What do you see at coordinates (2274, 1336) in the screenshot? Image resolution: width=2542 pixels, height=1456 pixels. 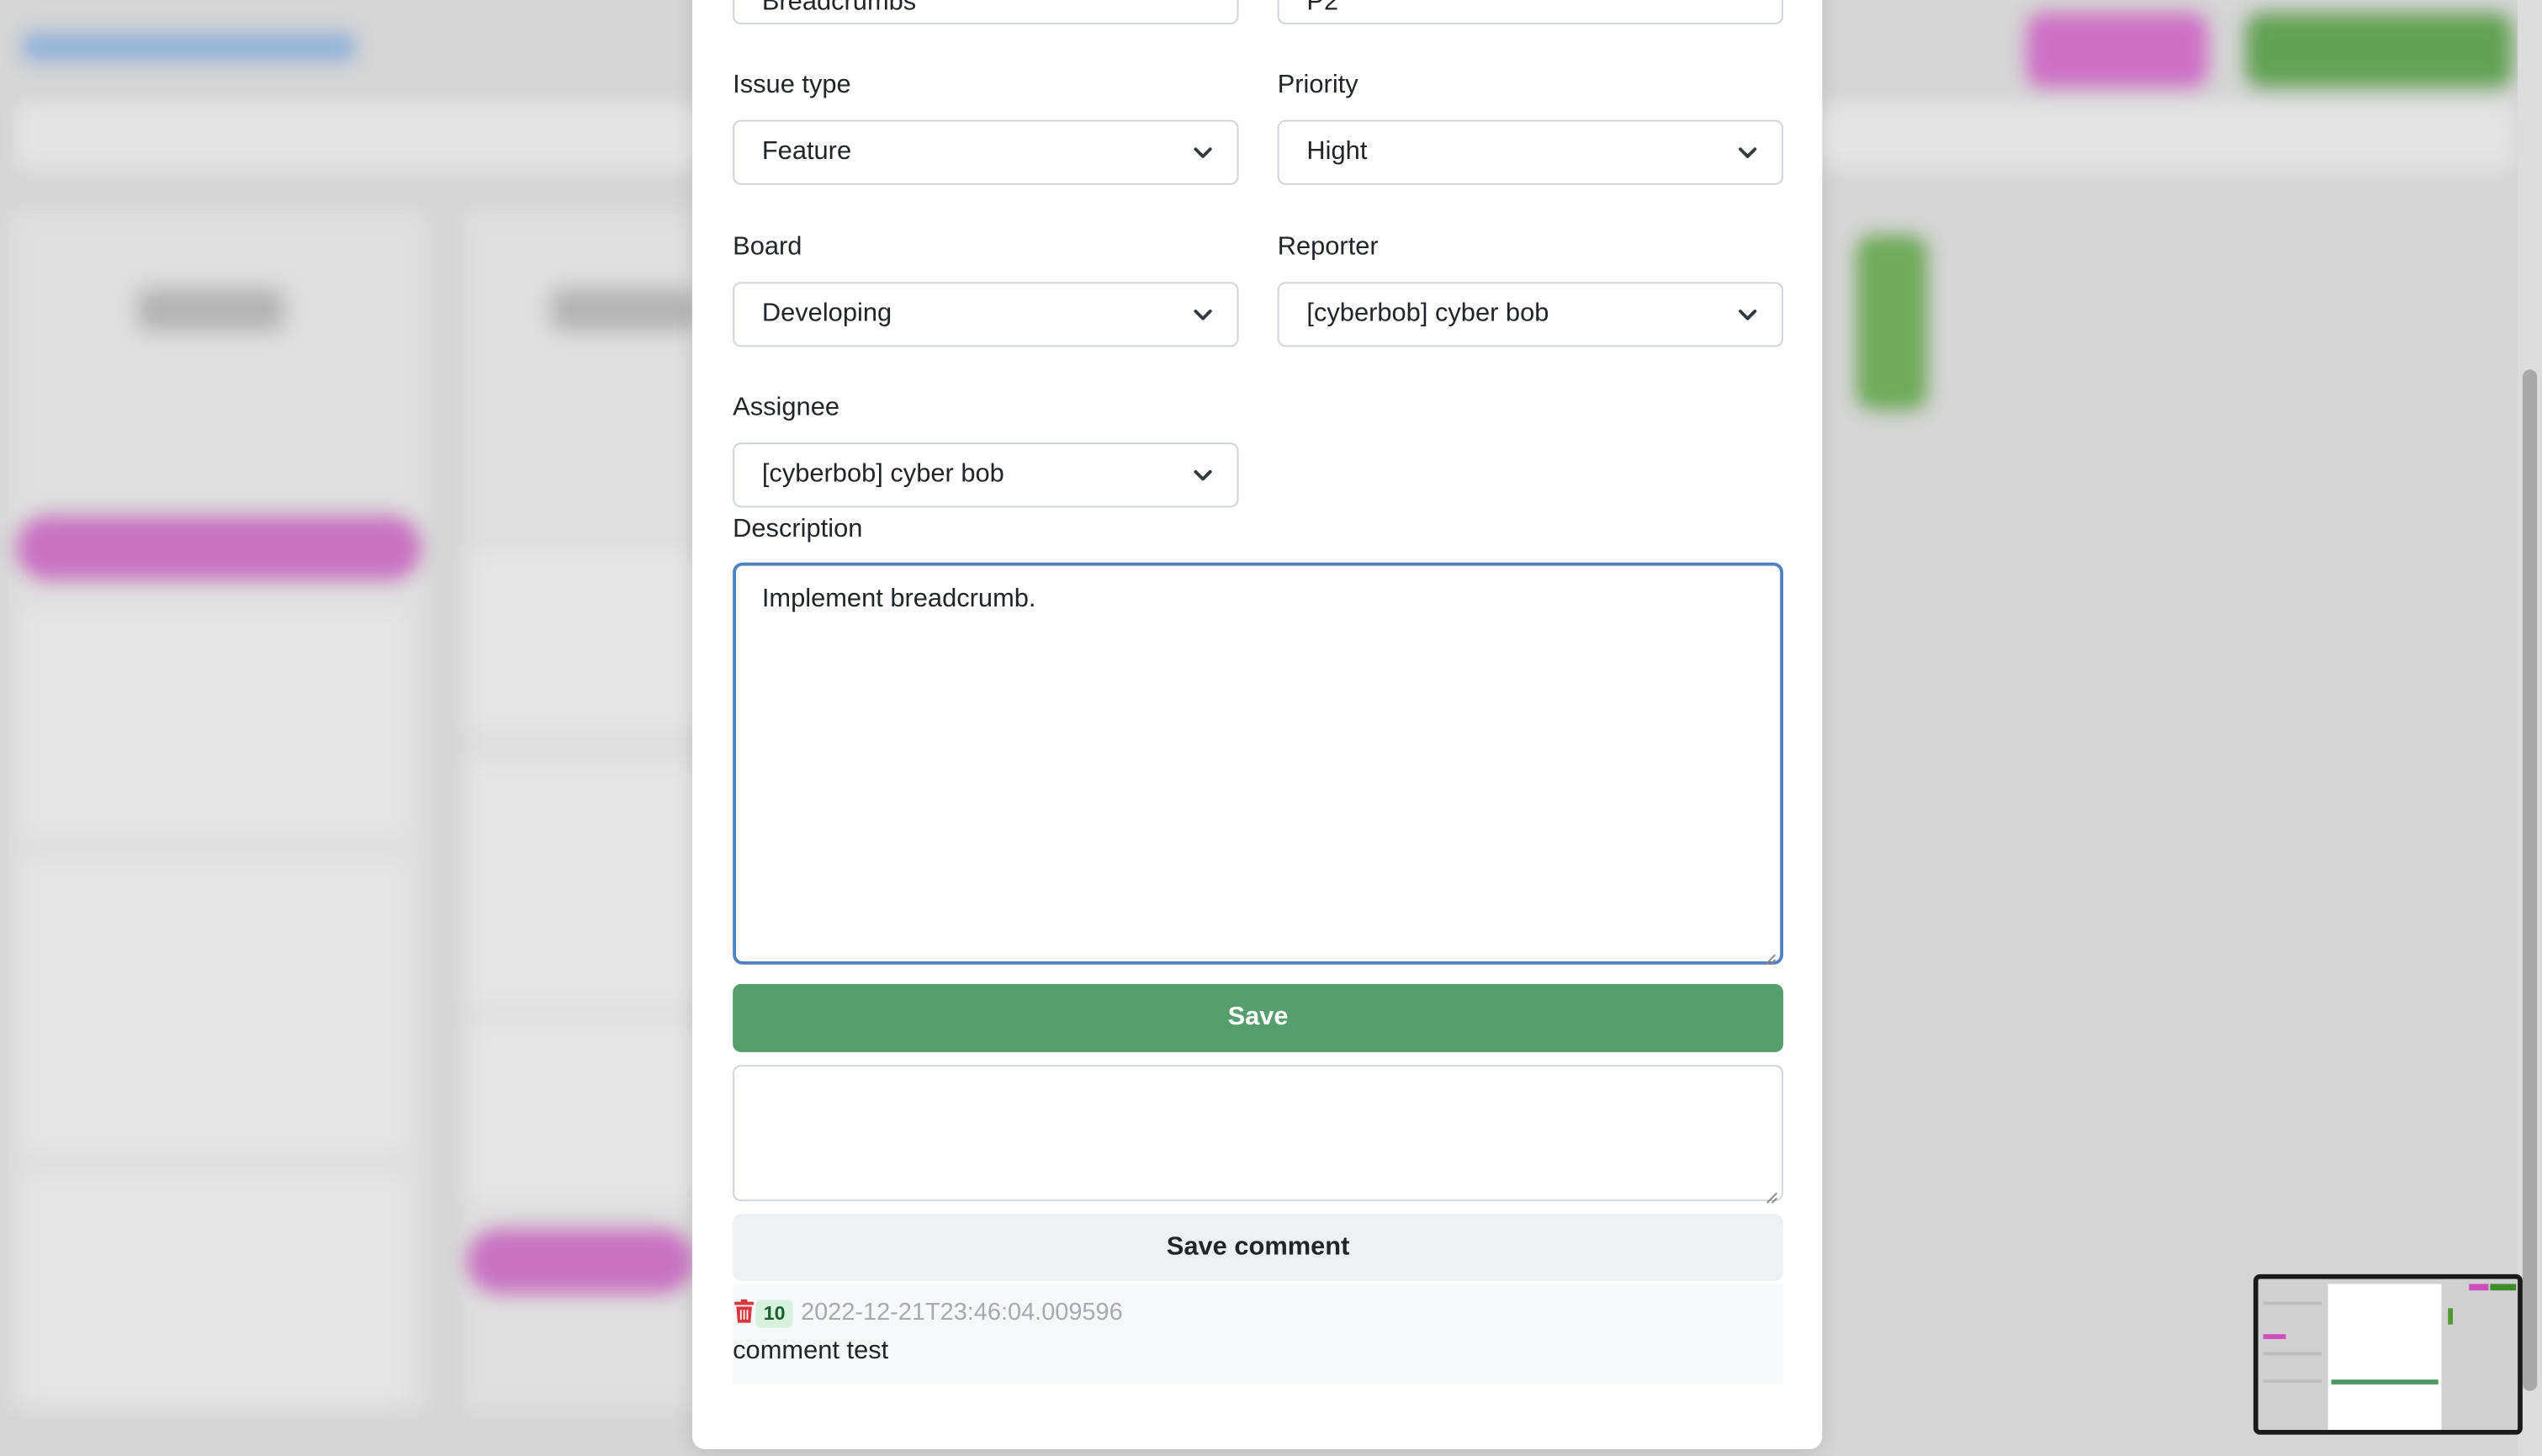 I see `minimap-pink-mark` at bounding box center [2274, 1336].